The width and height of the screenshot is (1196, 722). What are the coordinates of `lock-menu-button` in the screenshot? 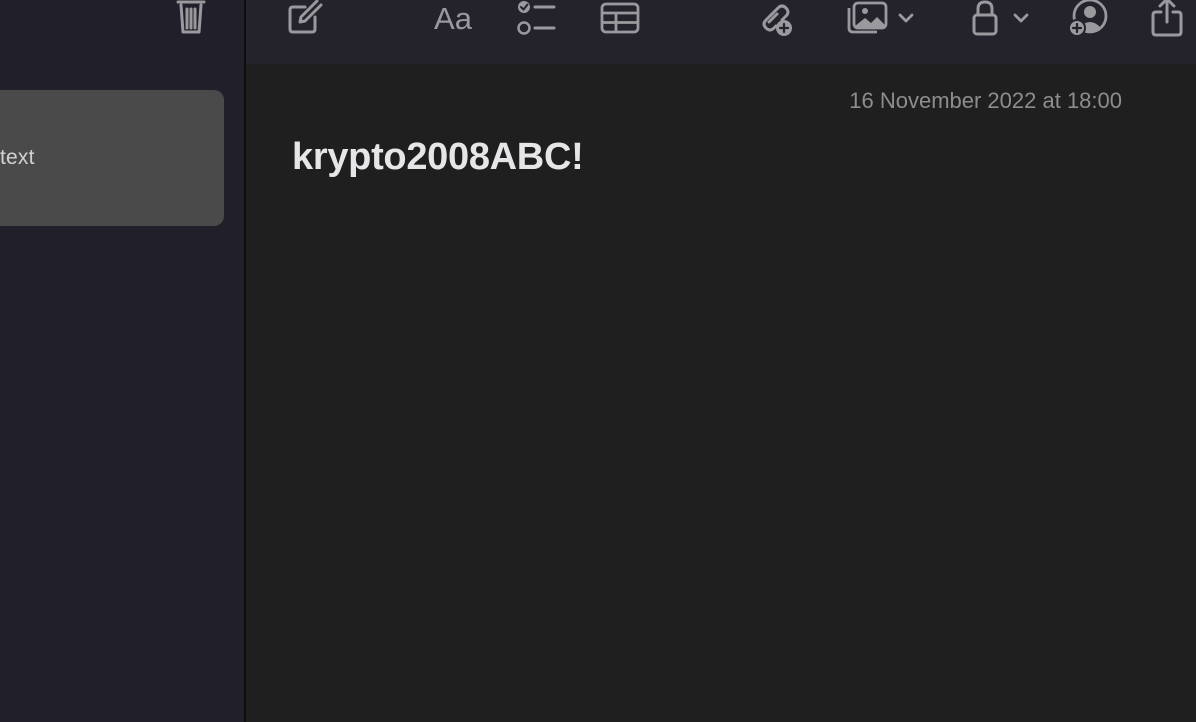 It's located at (1001, 20).